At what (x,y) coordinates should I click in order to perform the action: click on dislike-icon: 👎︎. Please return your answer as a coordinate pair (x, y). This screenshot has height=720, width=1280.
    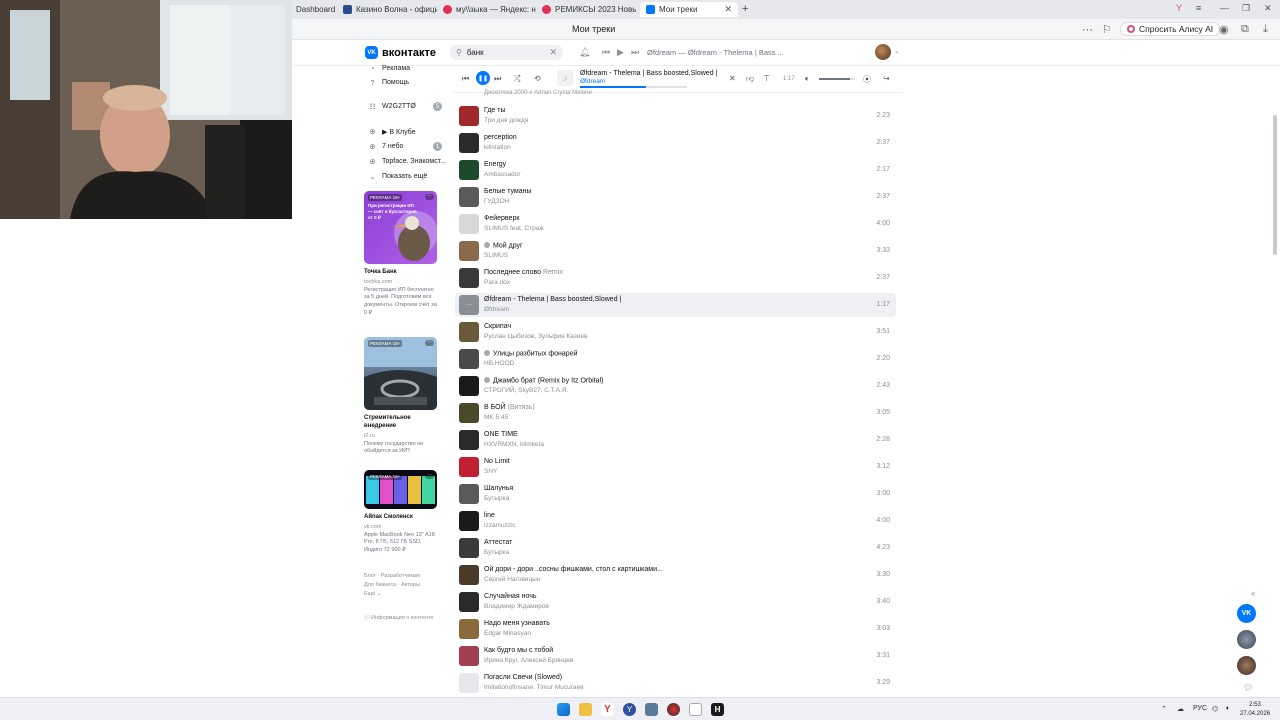
    Looking at the image, I should click on (750, 79).